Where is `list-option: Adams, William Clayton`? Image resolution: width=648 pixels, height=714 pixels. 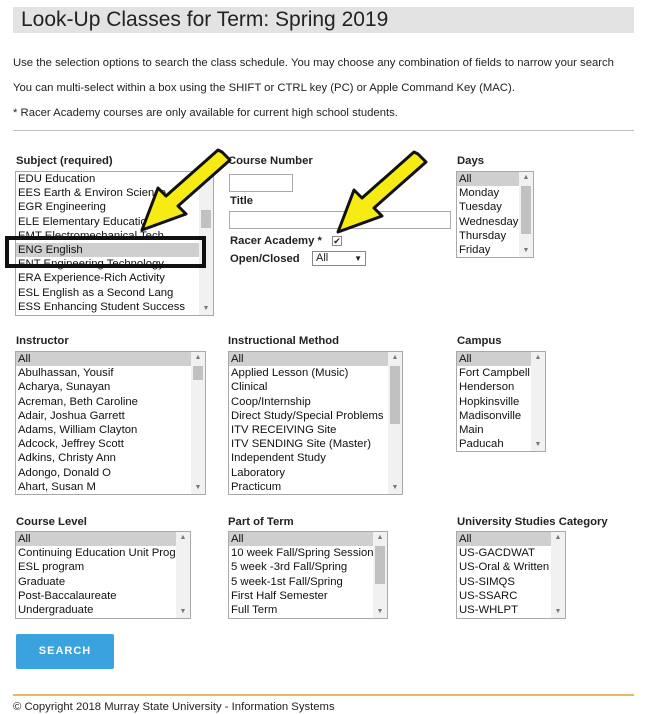 list-option: Adams, William Clayton is located at coordinates (103, 430).